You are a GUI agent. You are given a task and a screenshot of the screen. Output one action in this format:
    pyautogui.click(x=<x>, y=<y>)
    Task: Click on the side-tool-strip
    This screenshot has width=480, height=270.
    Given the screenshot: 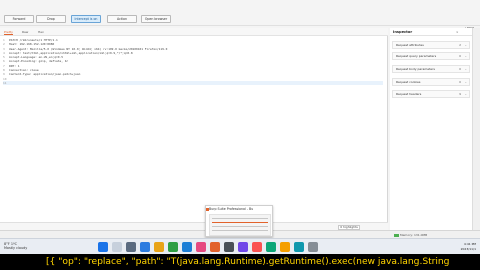 What is the action you would take?
    pyautogui.click(x=476, y=129)
    